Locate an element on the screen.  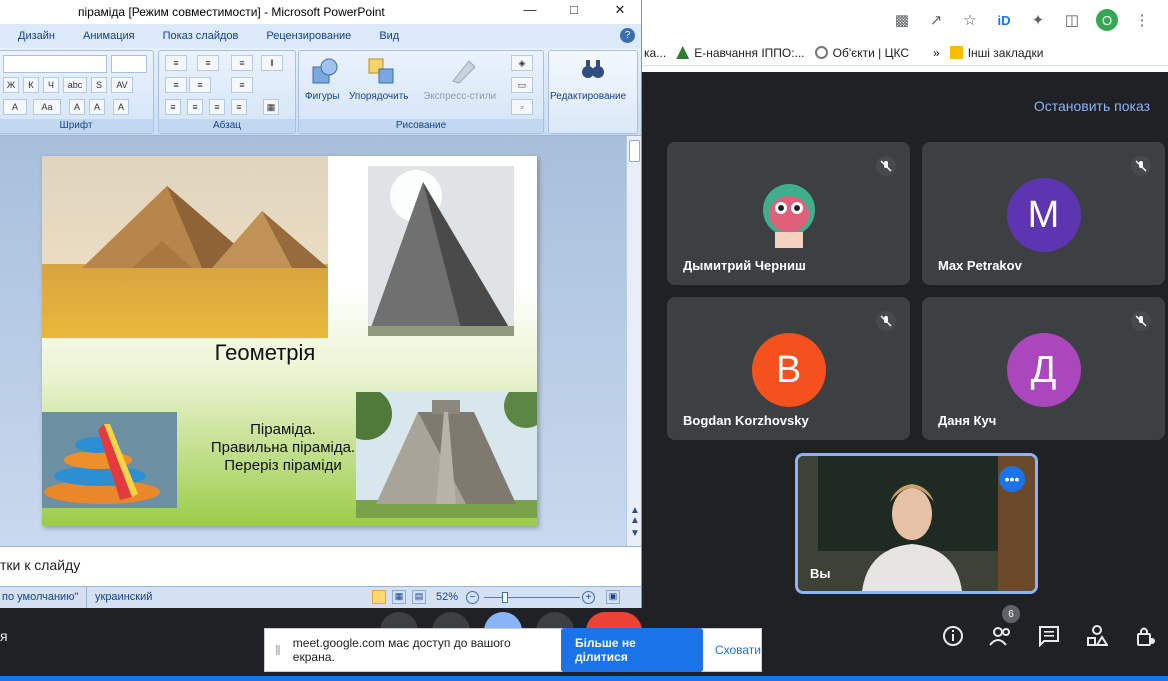
bookmarks-overflow: » is located at coordinates (936, 53).